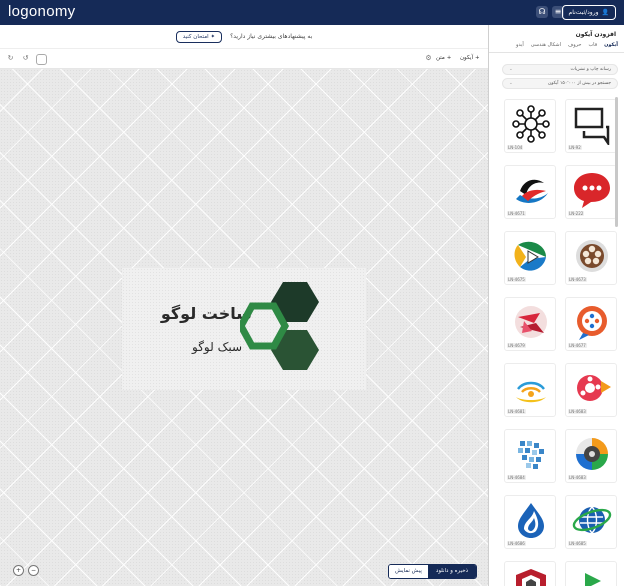 The image size is (624, 586). Describe the element at coordinates (244, 58) in the screenshot. I see `editor-toolbar: ↻ ↺ ⚙ + متن + آیکون` at that location.